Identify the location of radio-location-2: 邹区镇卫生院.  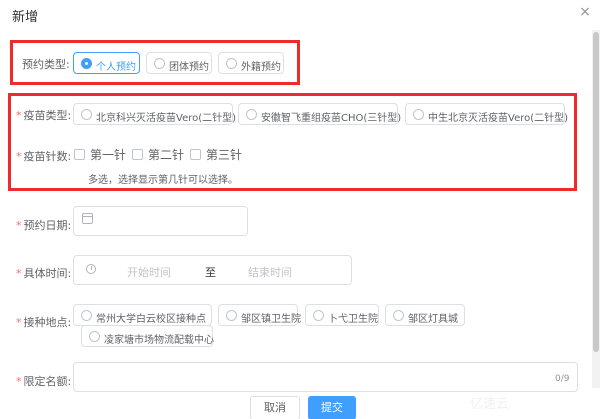
(259, 315).